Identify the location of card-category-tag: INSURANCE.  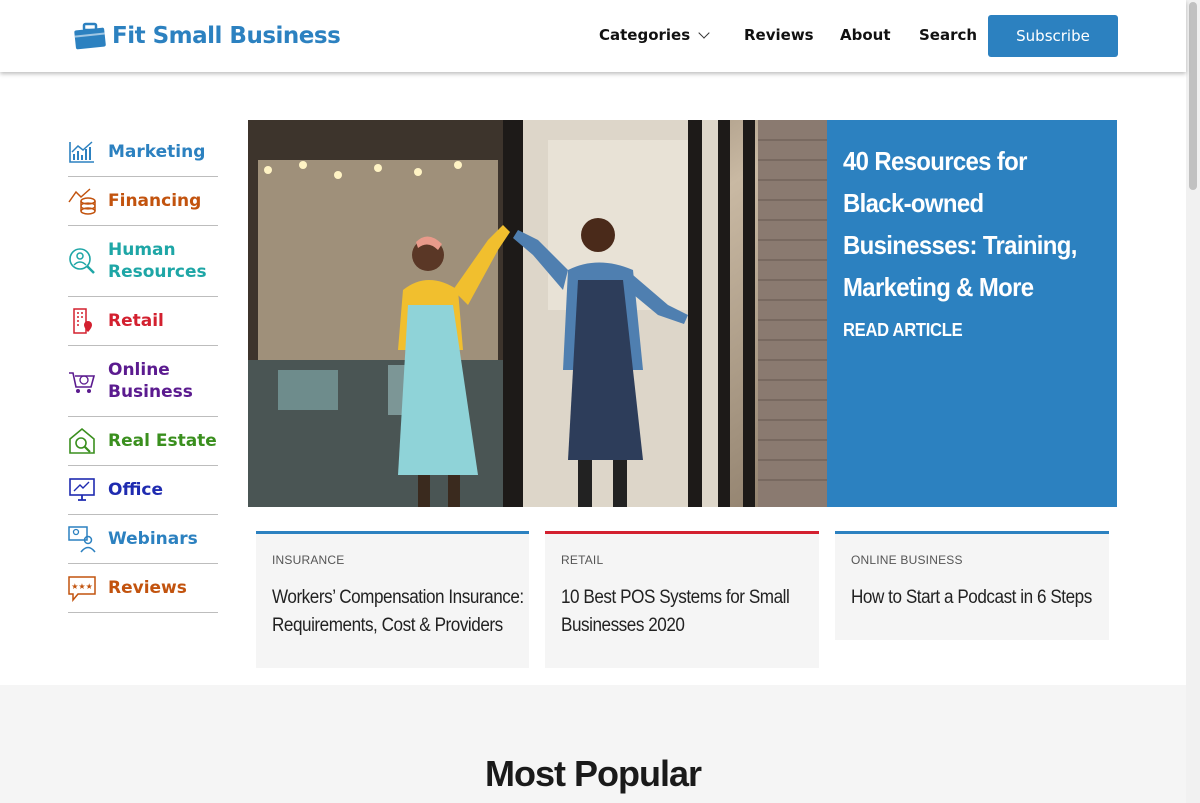
(308, 560).